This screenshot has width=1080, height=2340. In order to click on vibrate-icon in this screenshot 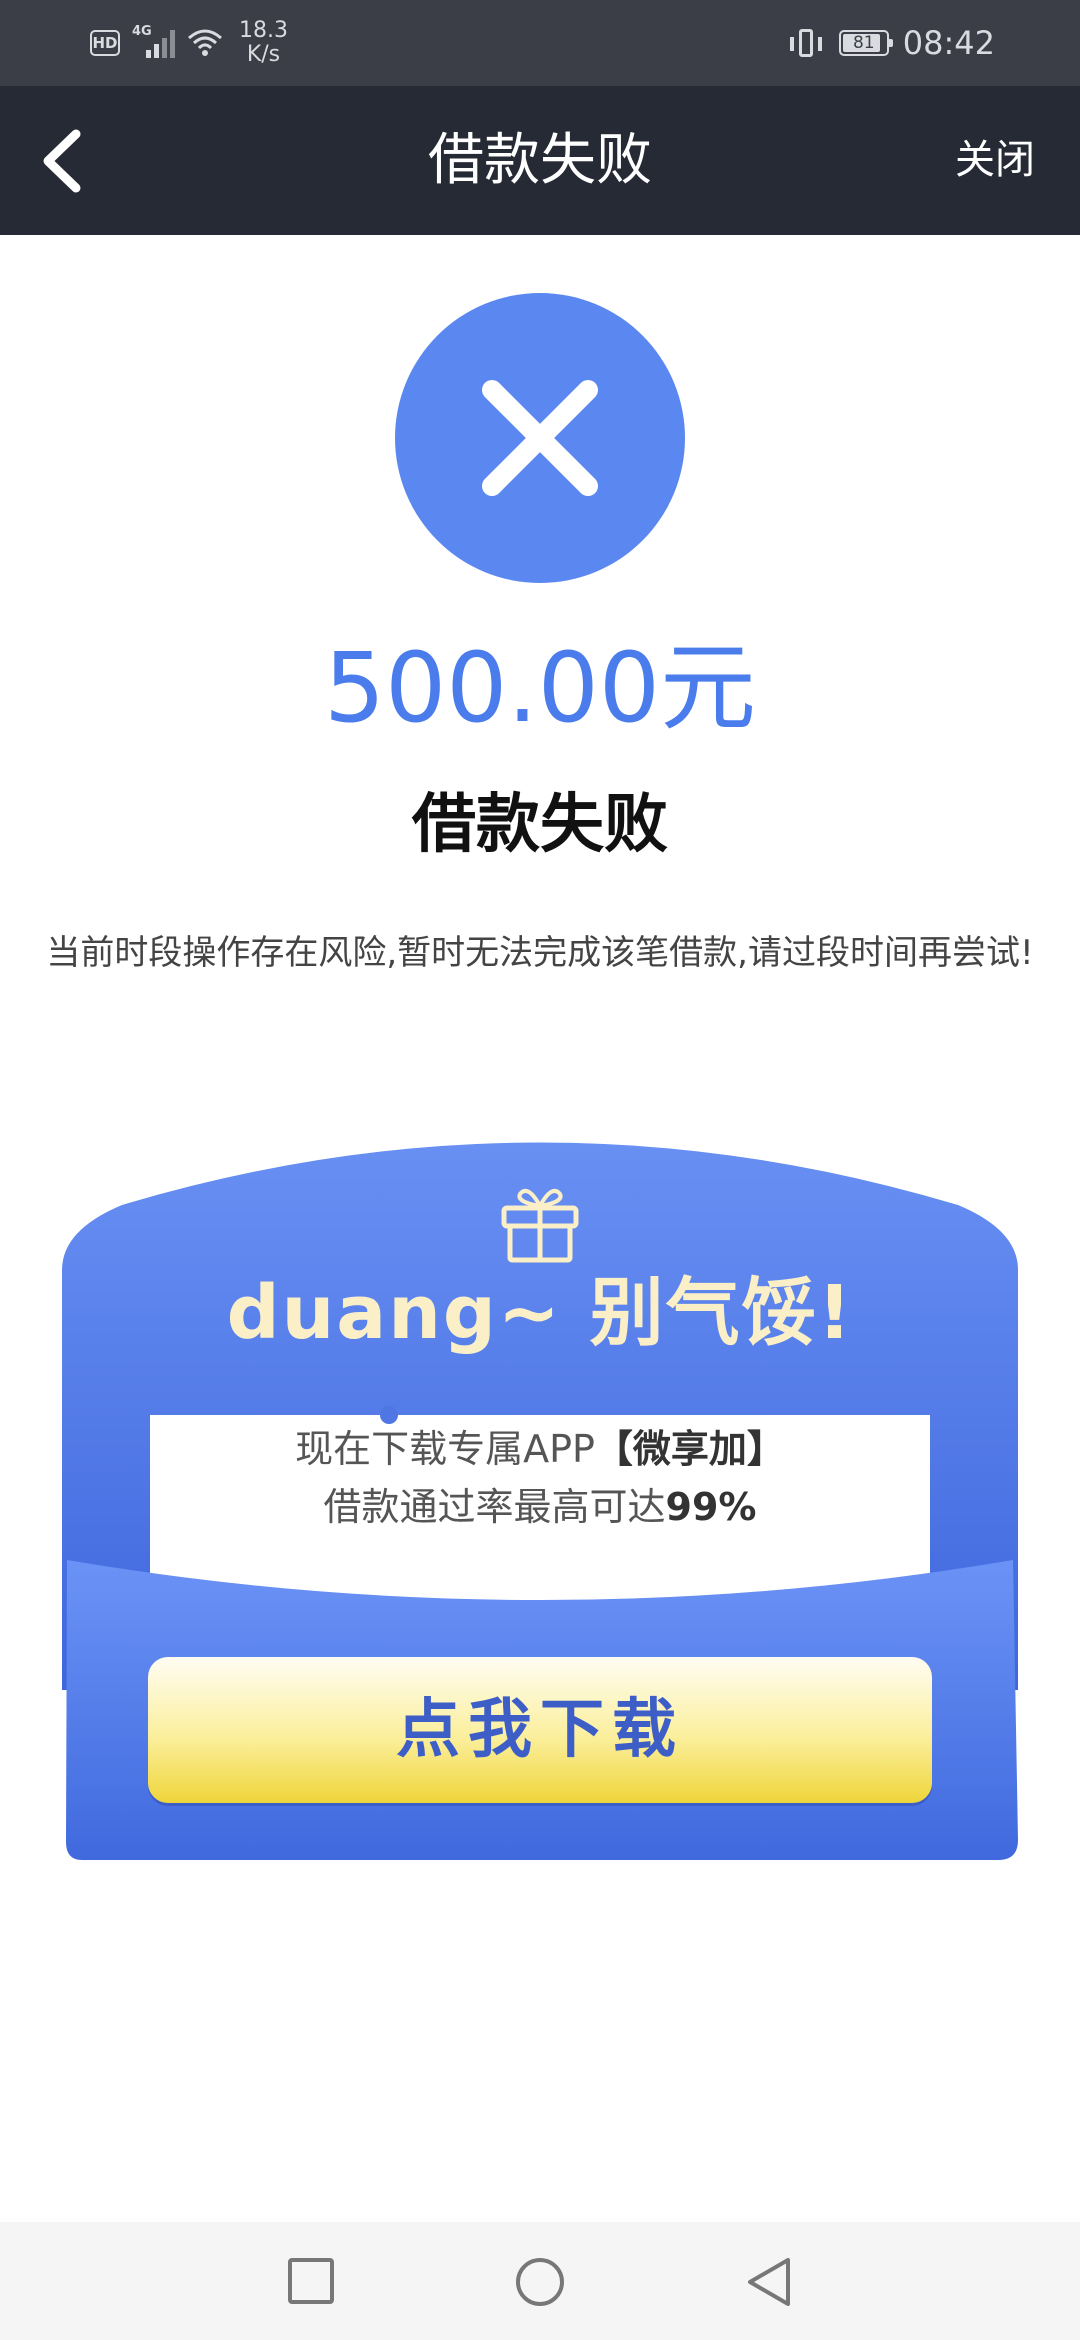, I will do `click(805, 43)`.